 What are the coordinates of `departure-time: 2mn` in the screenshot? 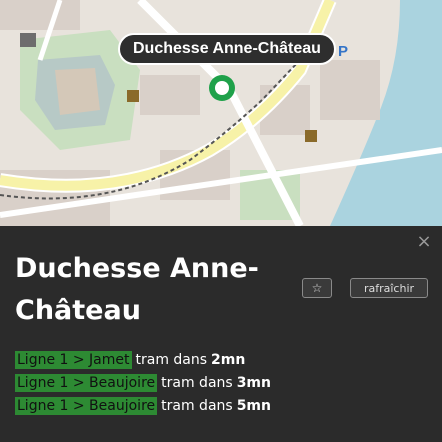 It's located at (228, 359).